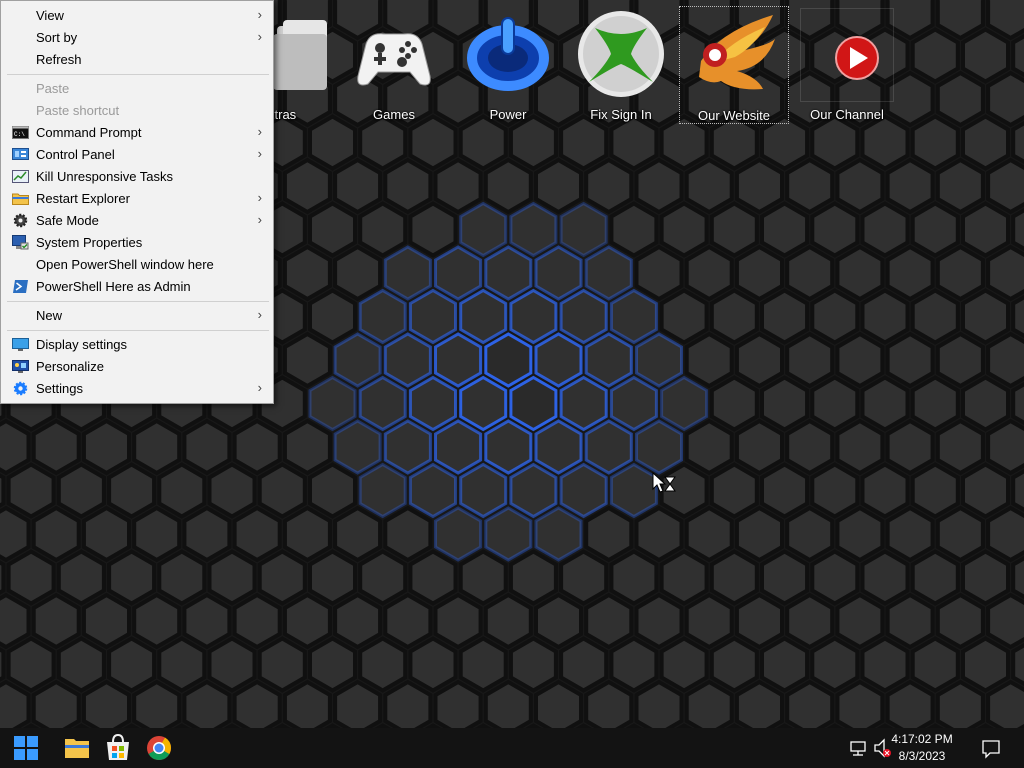 The image size is (1024, 768). I want to click on desktop-icon-our-website: Our Website, so click(734, 65).